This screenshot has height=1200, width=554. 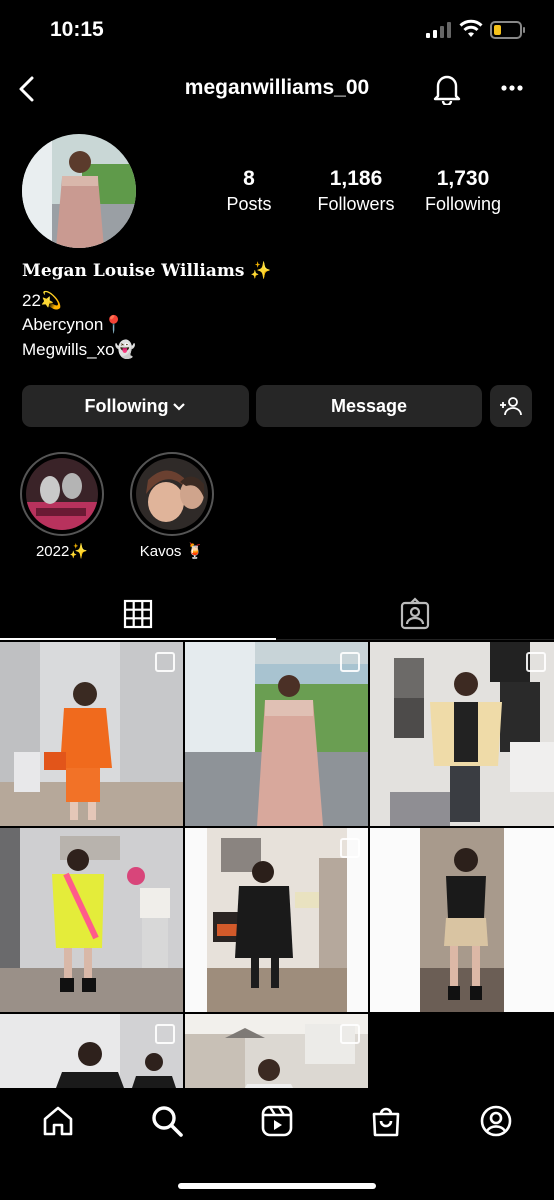 I want to click on profile-username: meganwilliams_00, so click(x=277, y=87).